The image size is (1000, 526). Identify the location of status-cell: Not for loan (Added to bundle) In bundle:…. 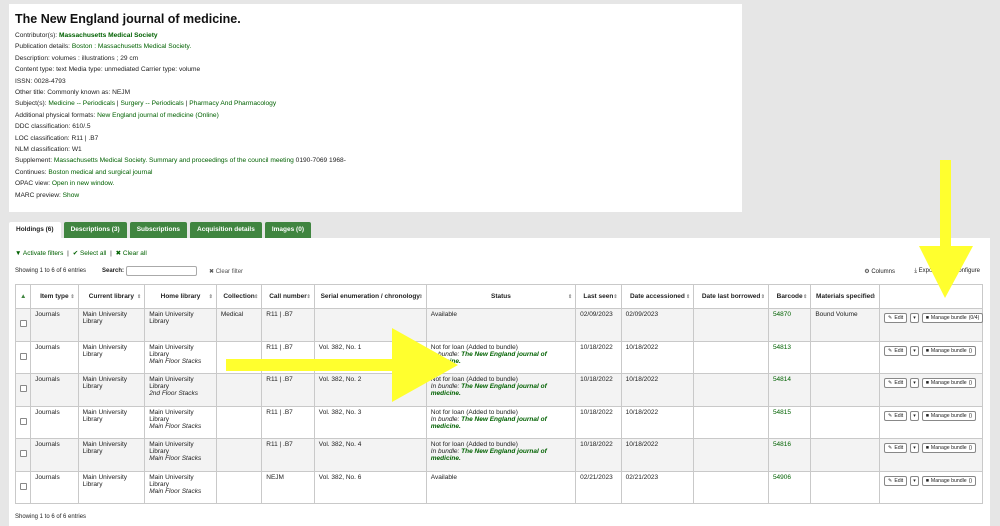
(501, 455).